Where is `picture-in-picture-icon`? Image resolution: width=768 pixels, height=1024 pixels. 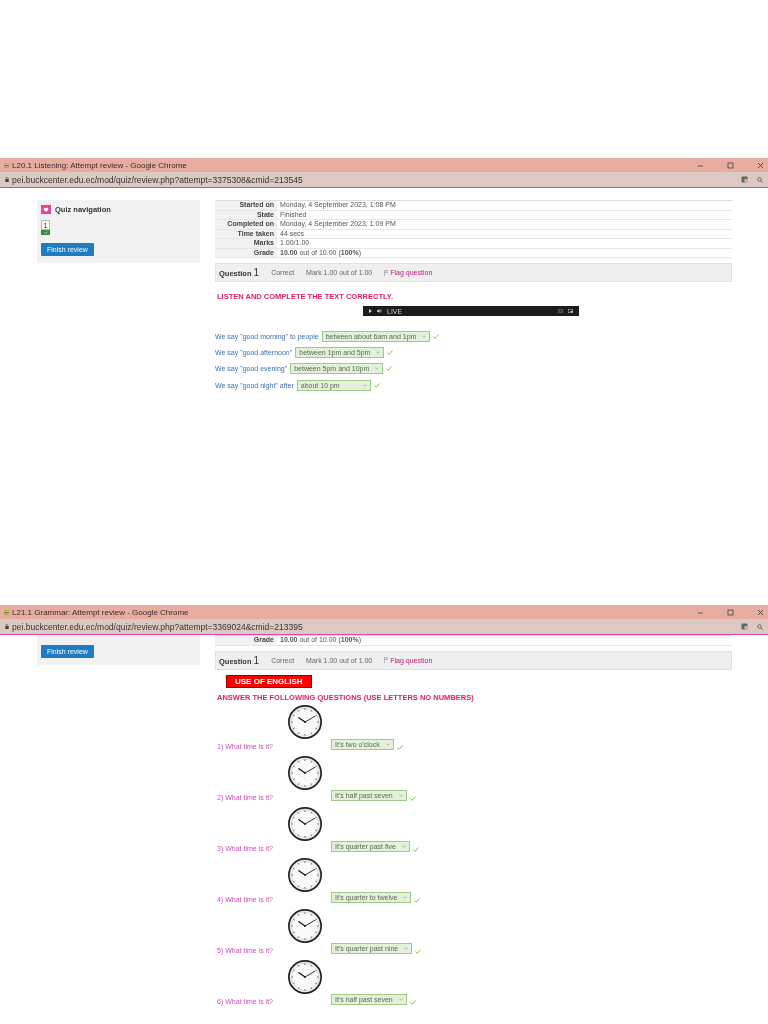 picture-in-picture-icon is located at coordinates (570, 311).